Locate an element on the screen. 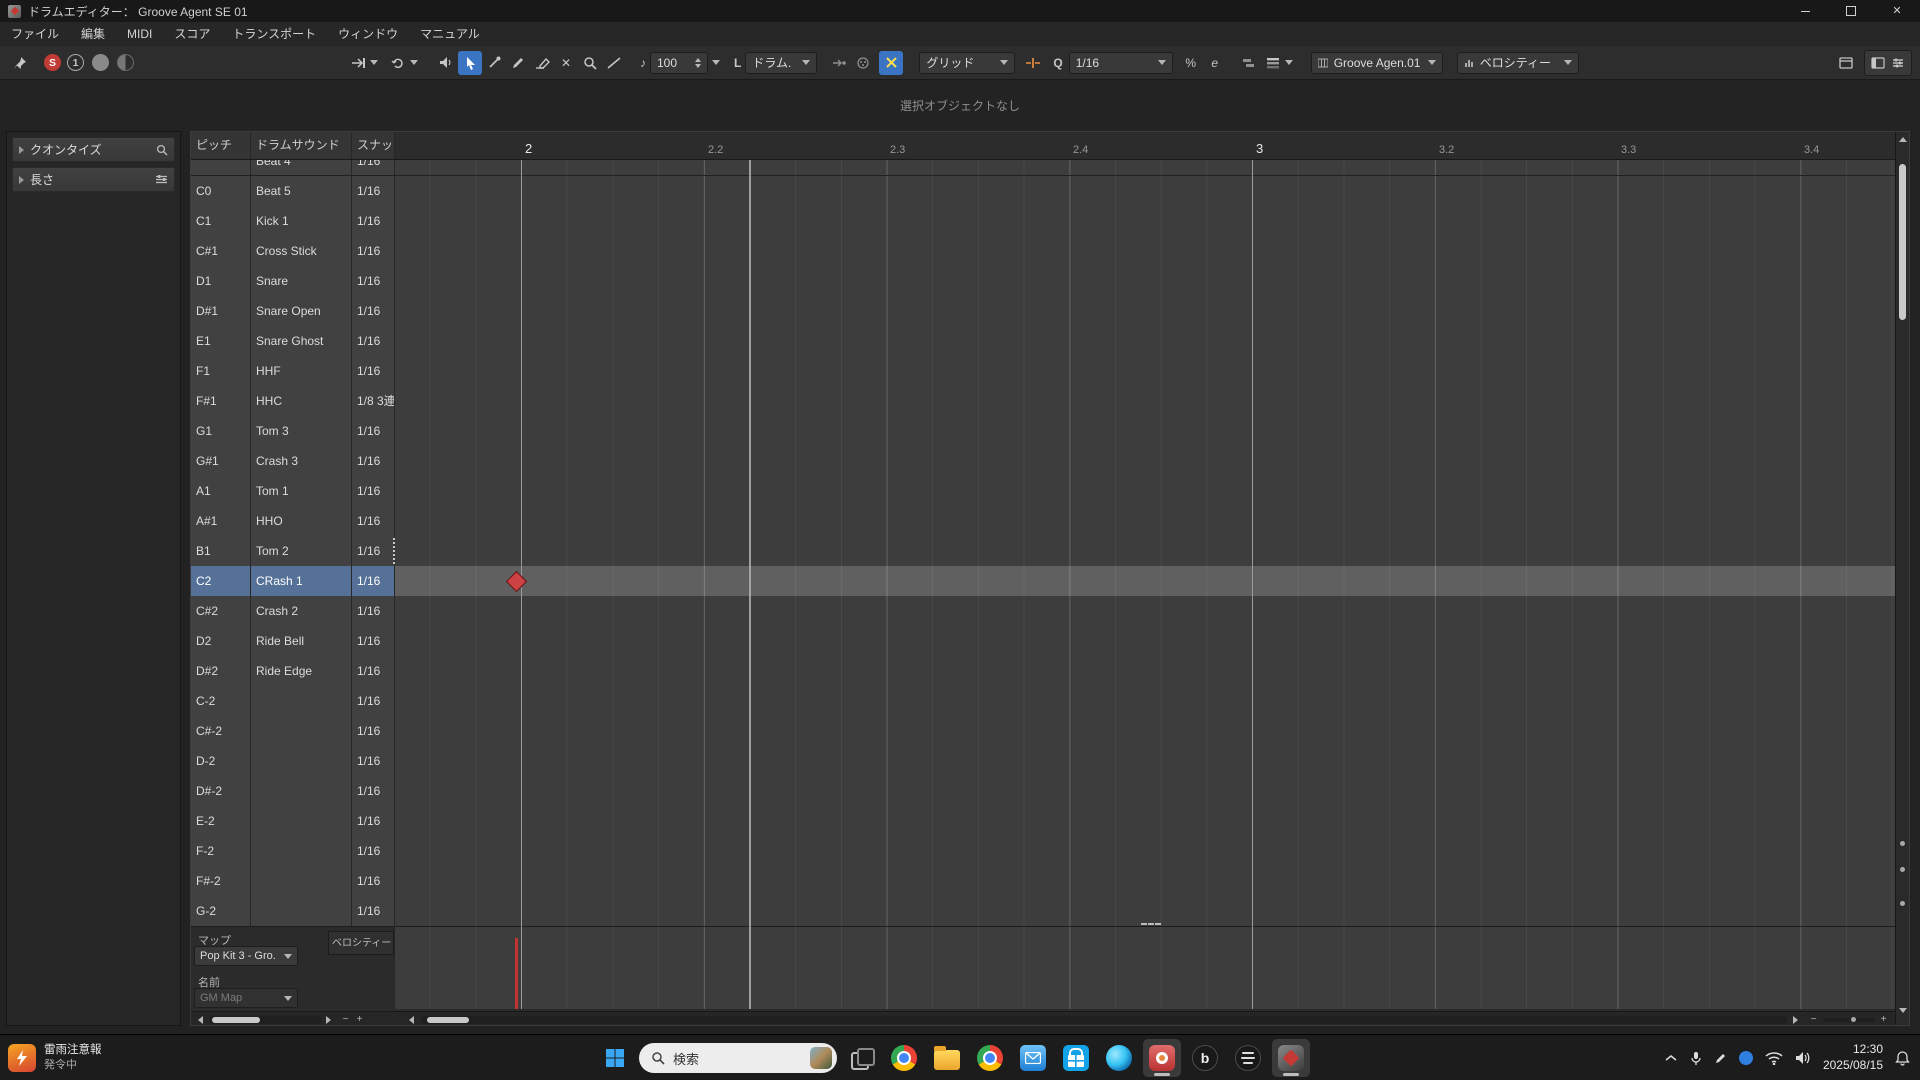 The height and width of the screenshot is (1080, 1920). controller-lane-field: ベロシティー is located at coordinates (1517, 62).